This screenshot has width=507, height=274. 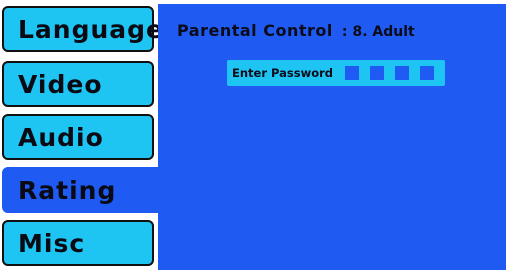 I want to click on parental-control-label: Parental Control, so click(x=255, y=30).